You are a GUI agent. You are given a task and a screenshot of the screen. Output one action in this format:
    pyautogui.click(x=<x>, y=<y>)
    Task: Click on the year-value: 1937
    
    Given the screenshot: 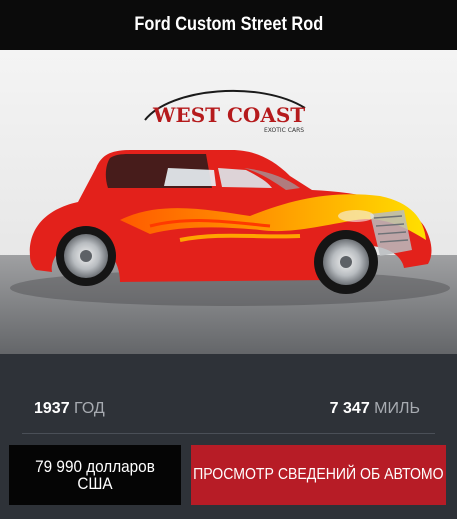 What is the action you would take?
    pyautogui.click(x=52, y=408)
    